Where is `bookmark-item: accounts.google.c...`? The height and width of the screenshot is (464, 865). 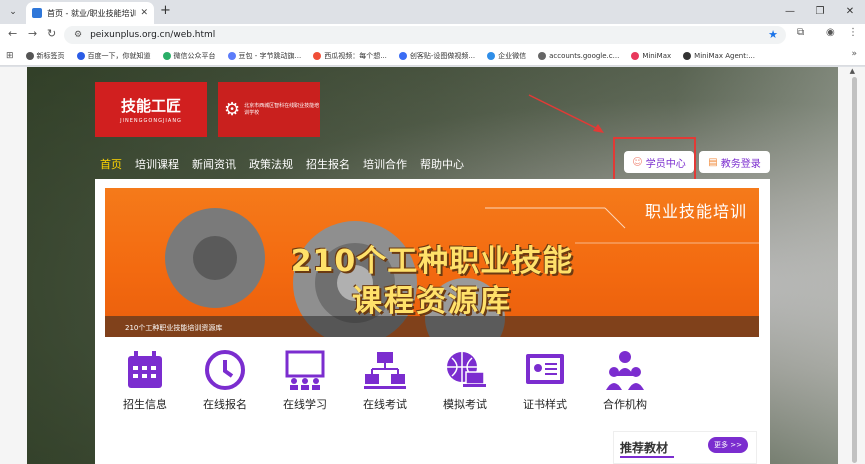 bookmark-item: accounts.google.c... is located at coordinates (578, 56).